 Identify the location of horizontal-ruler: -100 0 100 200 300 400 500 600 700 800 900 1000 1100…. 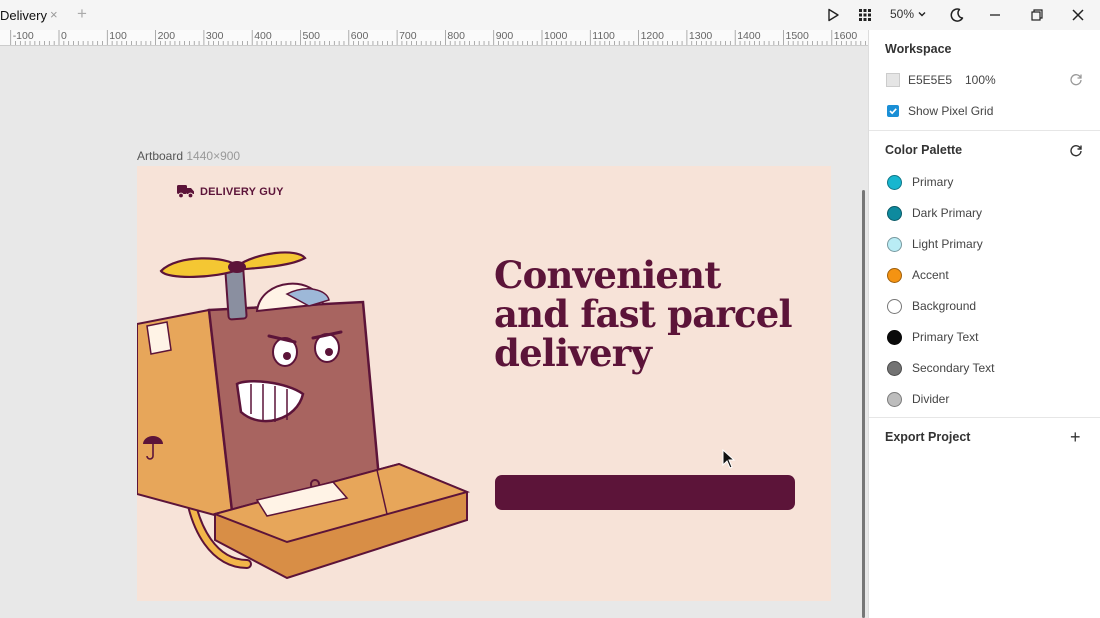
(434, 38).